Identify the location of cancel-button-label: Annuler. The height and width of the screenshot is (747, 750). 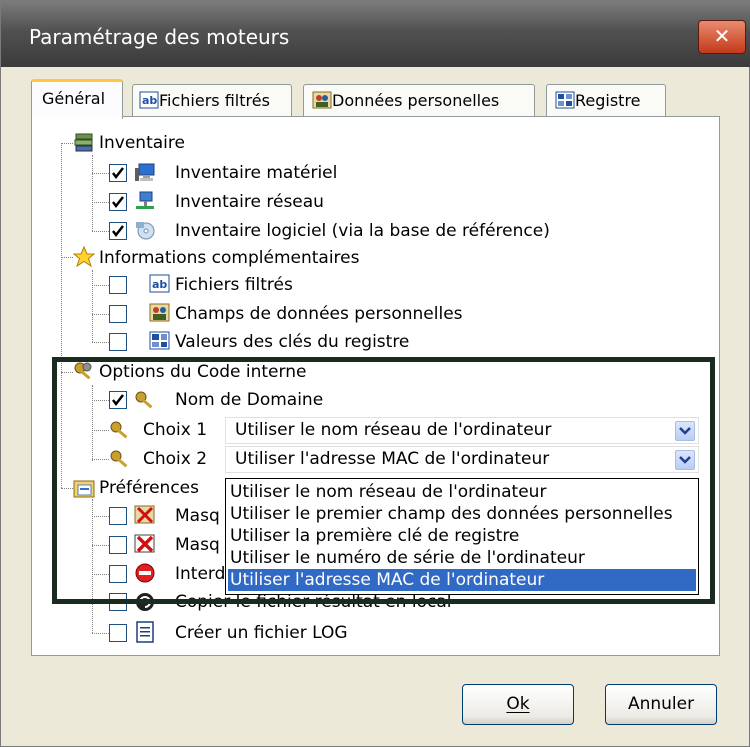
(661, 704).